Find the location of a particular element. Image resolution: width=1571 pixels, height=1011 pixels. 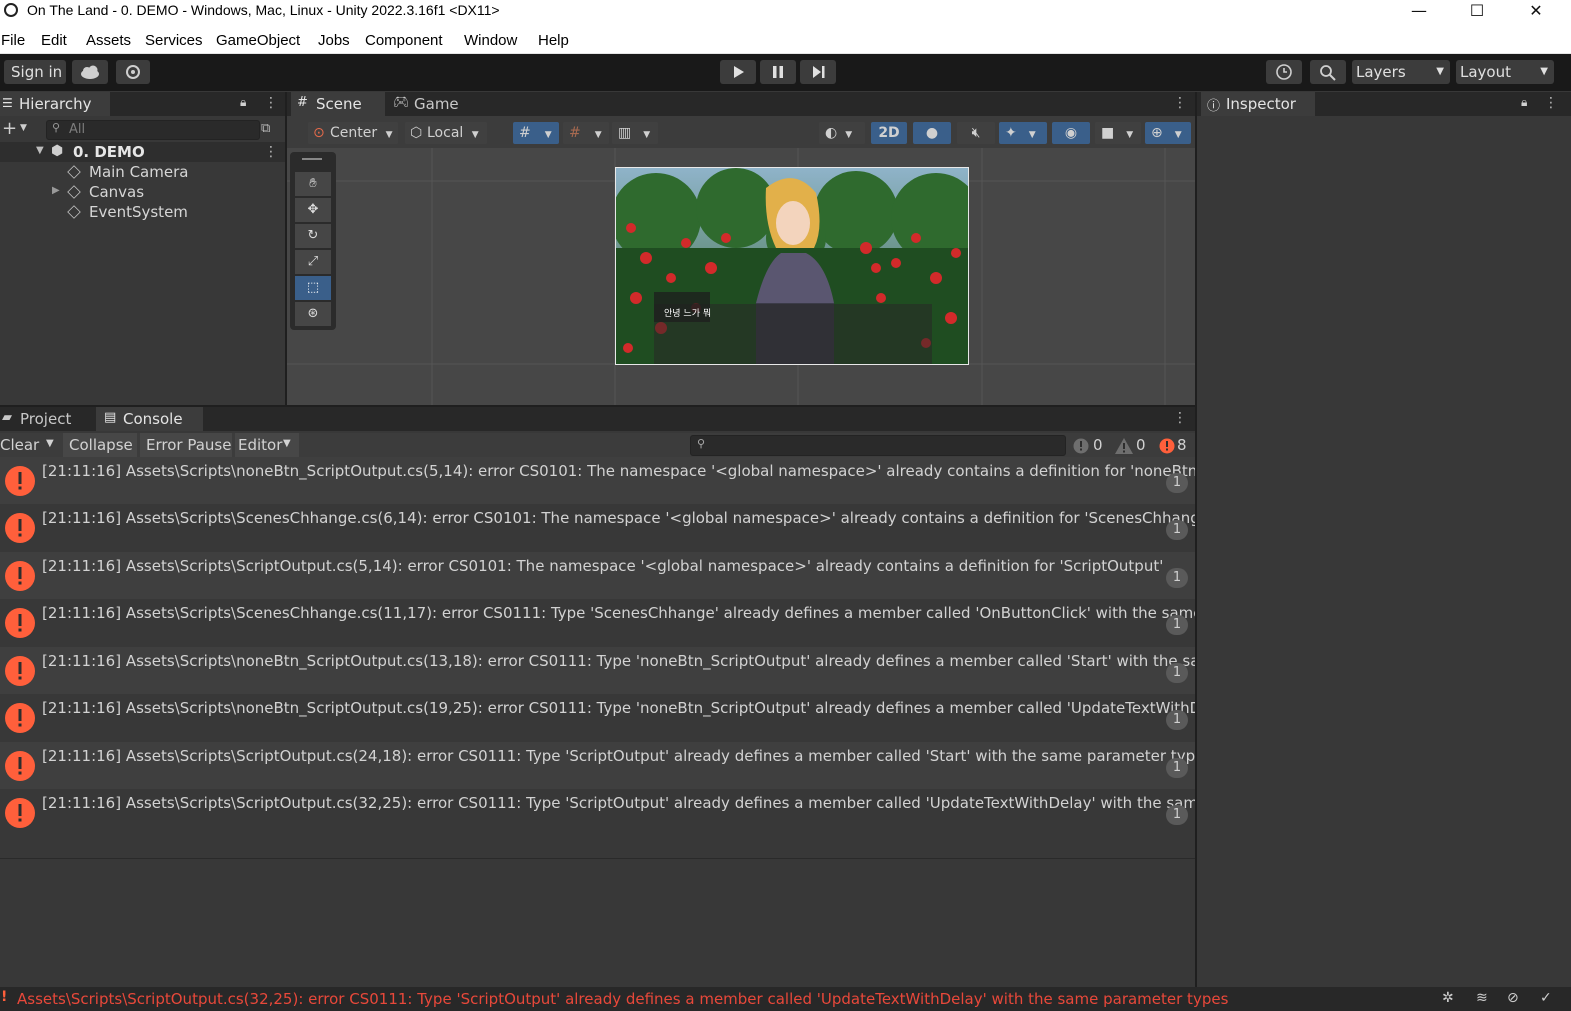

increment-snap-button: ▥ ▼ is located at coordinates (635, 133).